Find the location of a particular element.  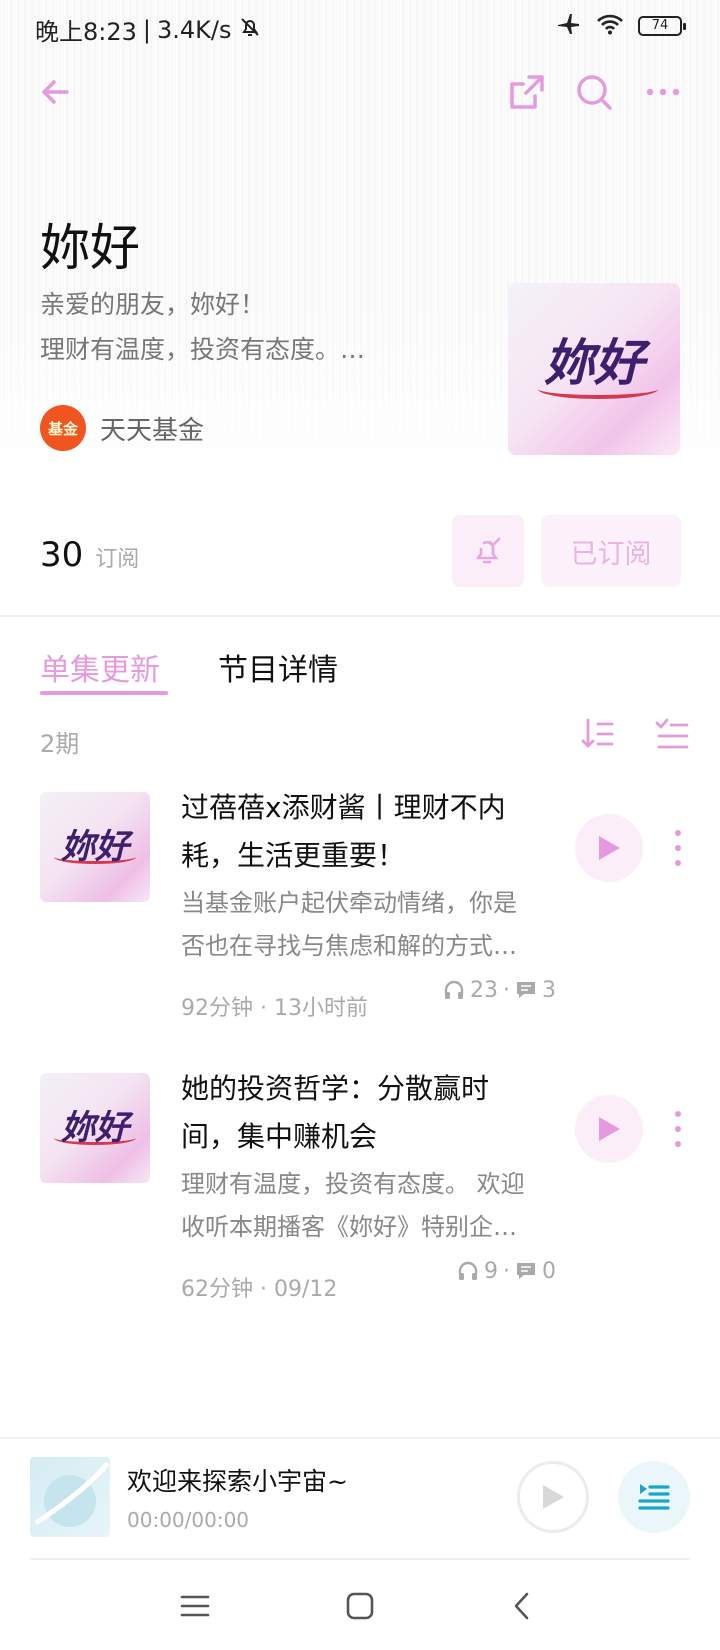

recent-apps-button is located at coordinates (195, 1606).